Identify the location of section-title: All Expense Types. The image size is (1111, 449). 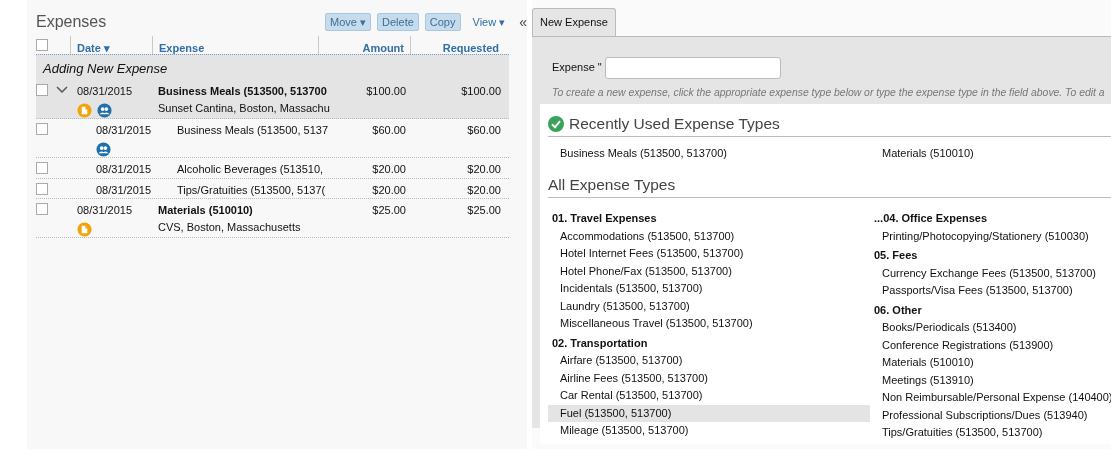
(612, 184).